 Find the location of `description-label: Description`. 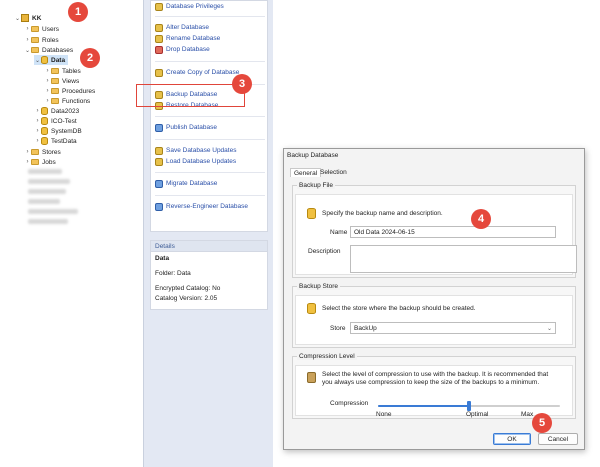

description-label: Description is located at coordinates (324, 251).